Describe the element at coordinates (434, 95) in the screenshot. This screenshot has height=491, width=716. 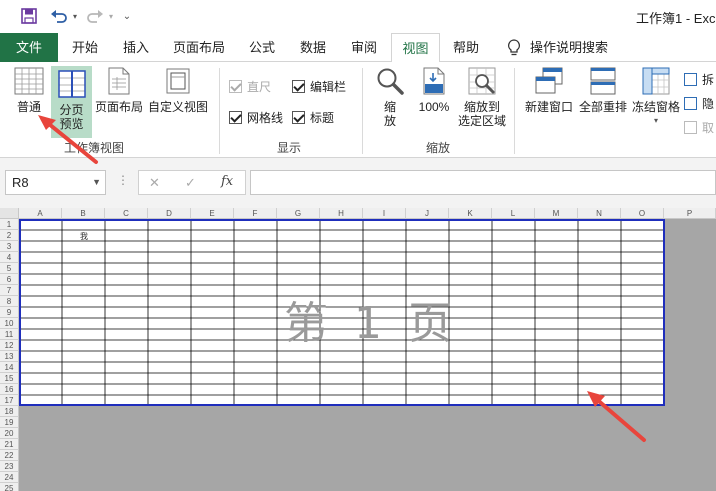
I see `zoom-100-button: 100%` at that location.